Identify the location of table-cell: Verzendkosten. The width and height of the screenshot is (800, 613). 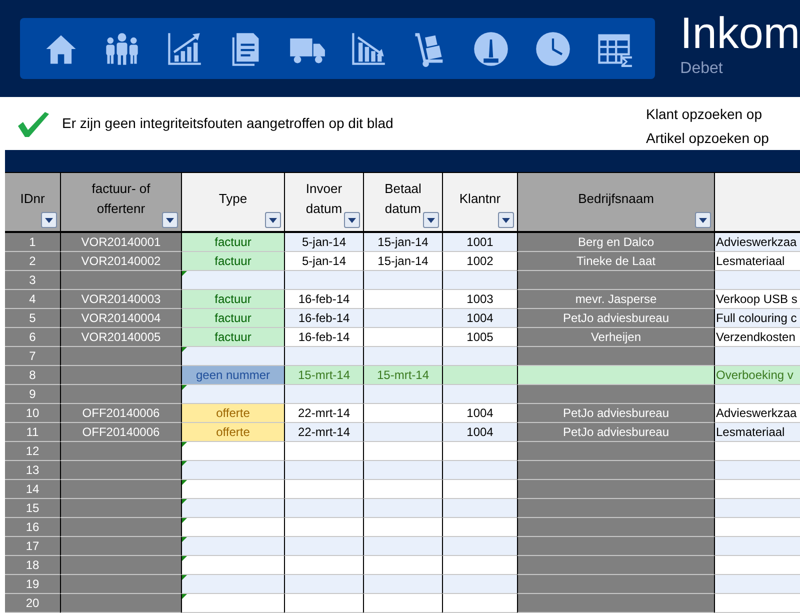
(757, 337).